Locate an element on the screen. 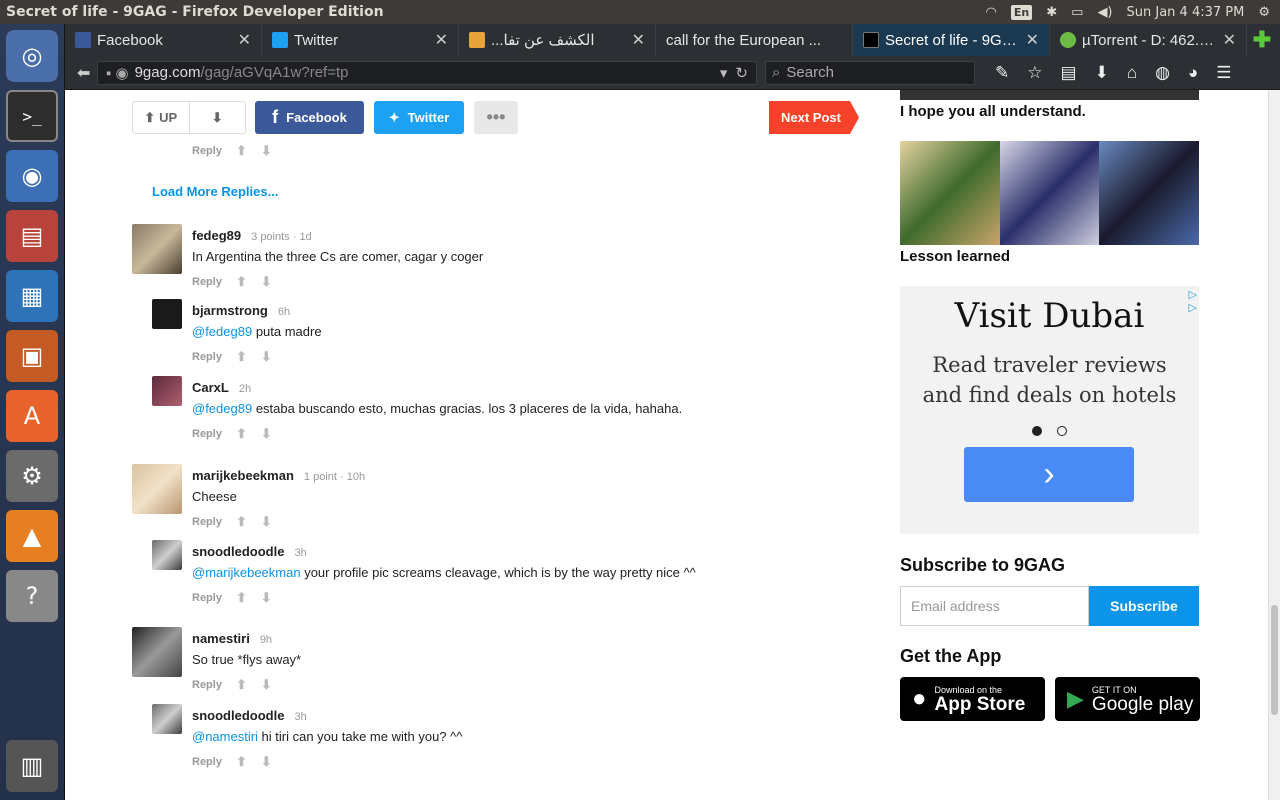 The image size is (1280, 800). tab-facebook: Facebook ✕ is located at coordinates (163, 40).